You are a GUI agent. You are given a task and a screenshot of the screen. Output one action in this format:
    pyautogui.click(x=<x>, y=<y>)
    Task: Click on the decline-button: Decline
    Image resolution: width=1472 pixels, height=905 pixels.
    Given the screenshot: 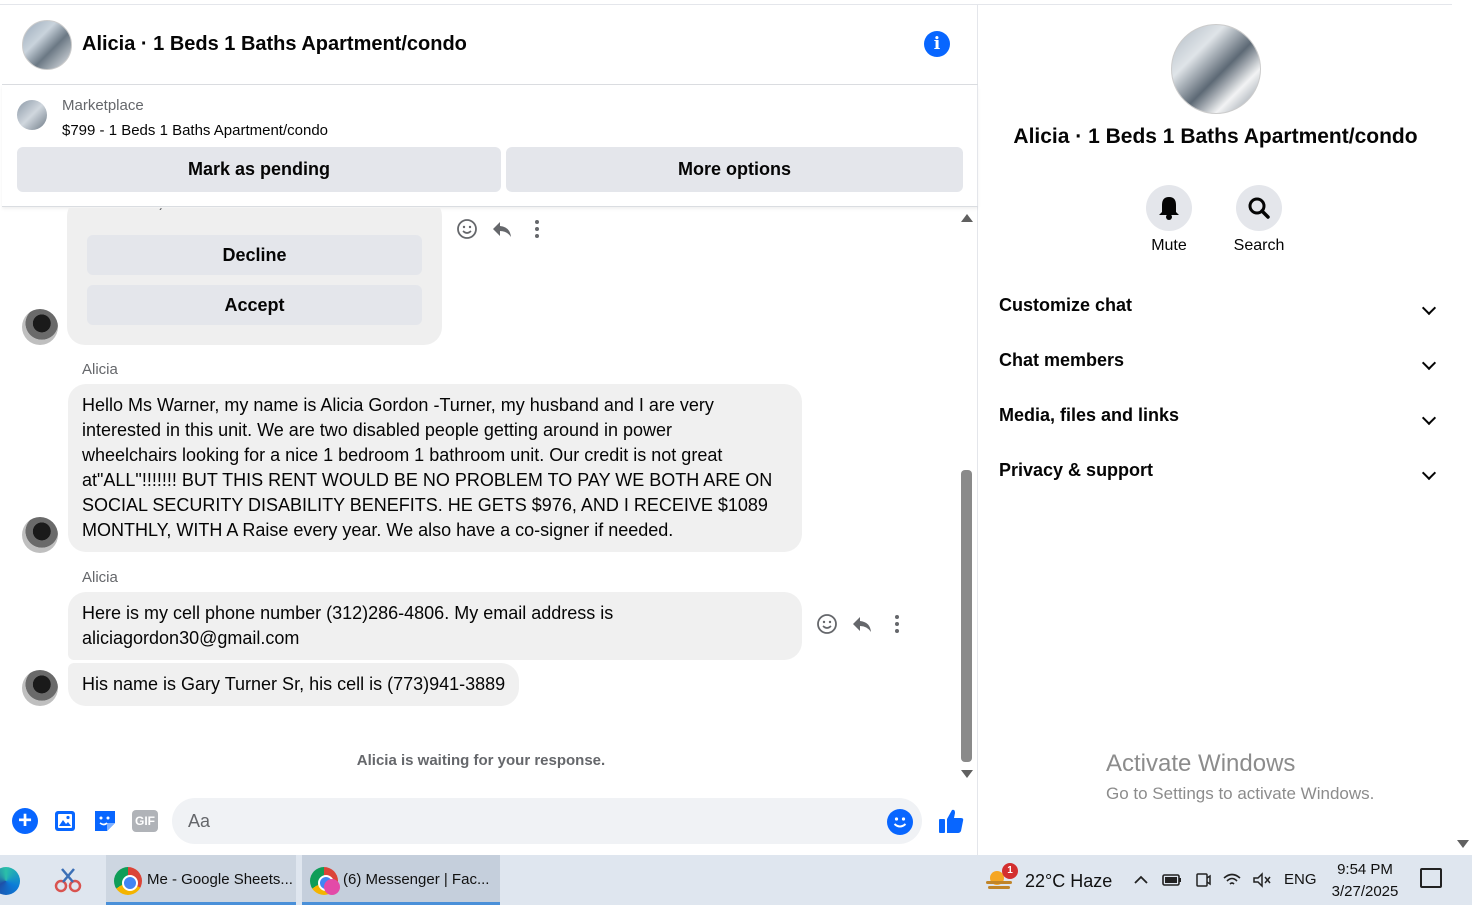 What is the action you would take?
    pyautogui.click(x=254, y=255)
    